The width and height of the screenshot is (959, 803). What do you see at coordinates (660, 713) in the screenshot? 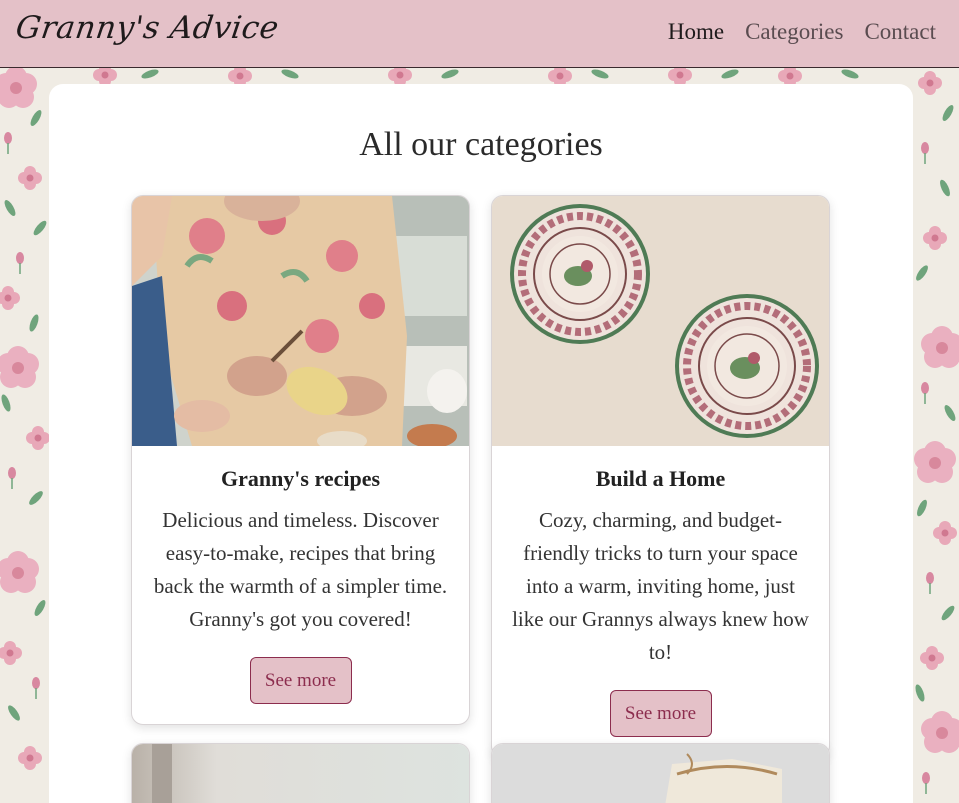
I see `see-more-home-button: See more` at bounding box center [660, 713].